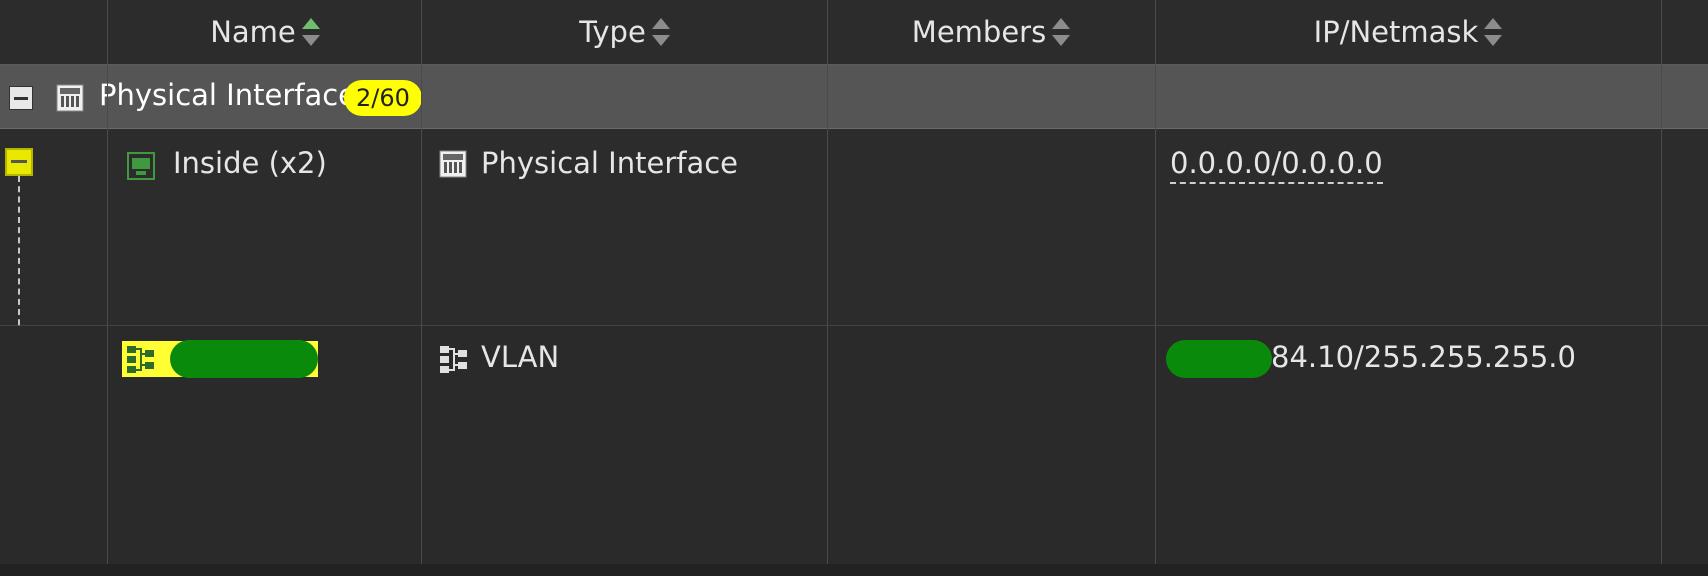 Image resolution: width=1708 pixels, height=576 pixels. I want to click on row-collapse-button, so click(19, 162).